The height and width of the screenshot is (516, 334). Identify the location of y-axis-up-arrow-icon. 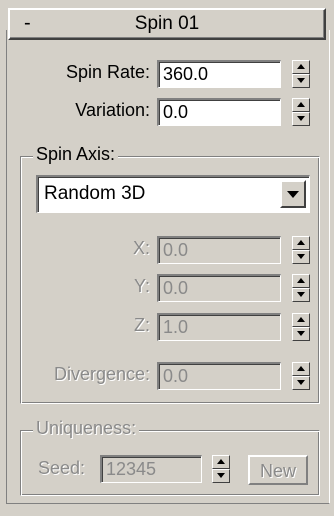
(301, 281).